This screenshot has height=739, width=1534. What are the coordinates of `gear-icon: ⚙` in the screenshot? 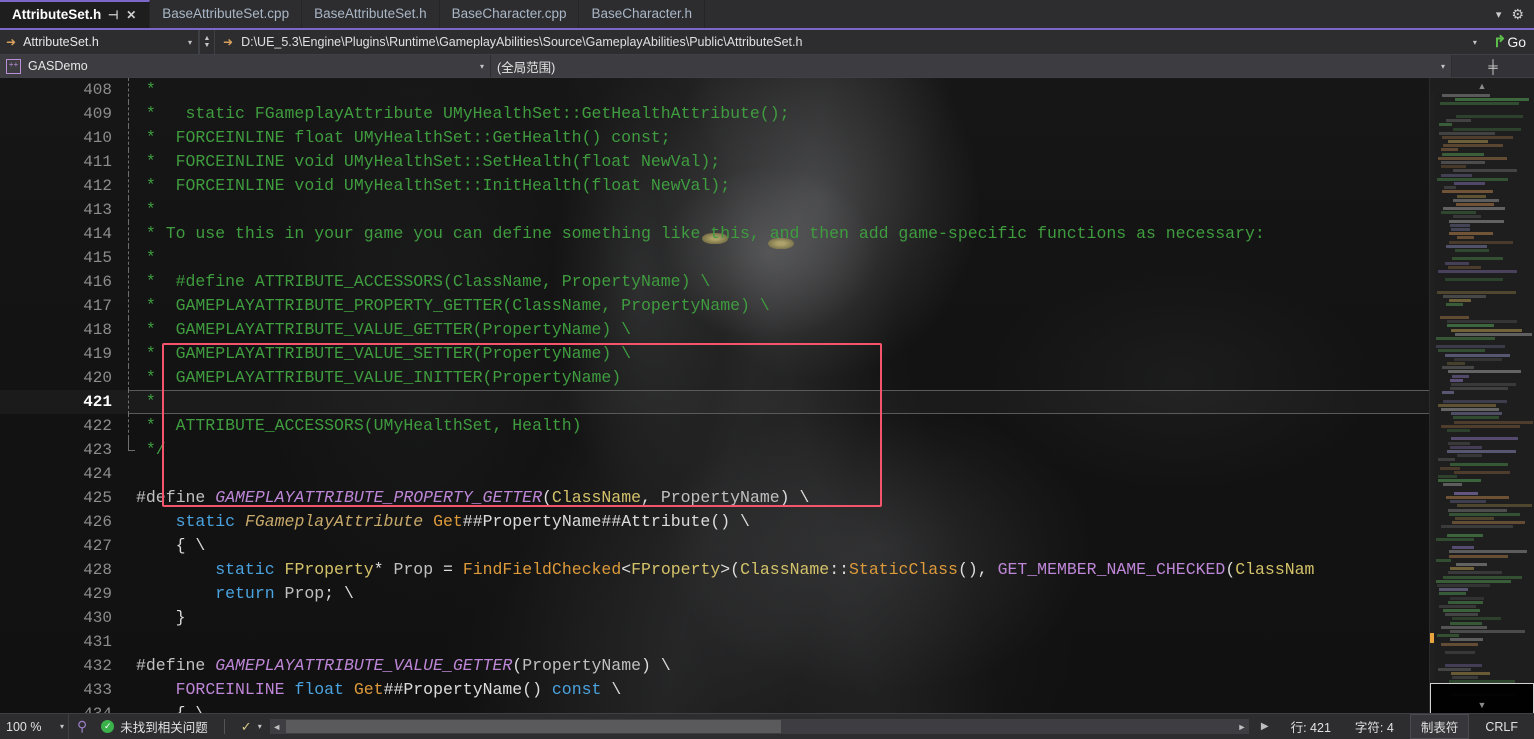 It's located at (1517, 14).